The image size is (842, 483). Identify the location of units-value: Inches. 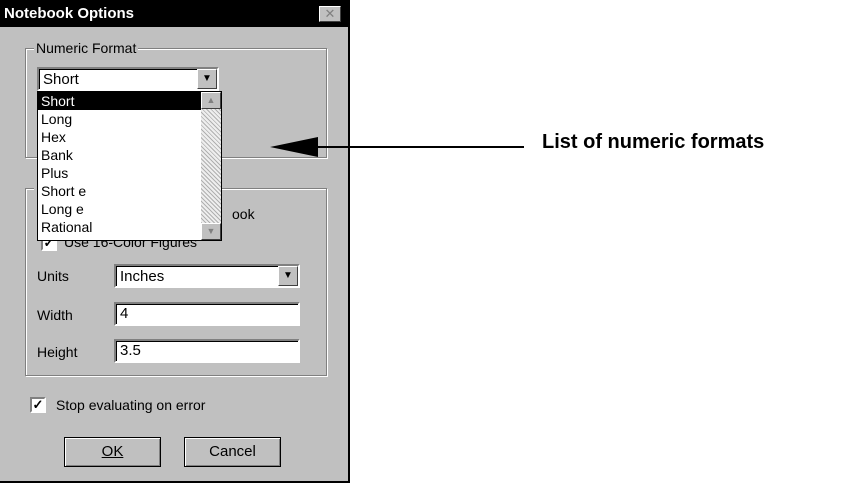
(142, 276).